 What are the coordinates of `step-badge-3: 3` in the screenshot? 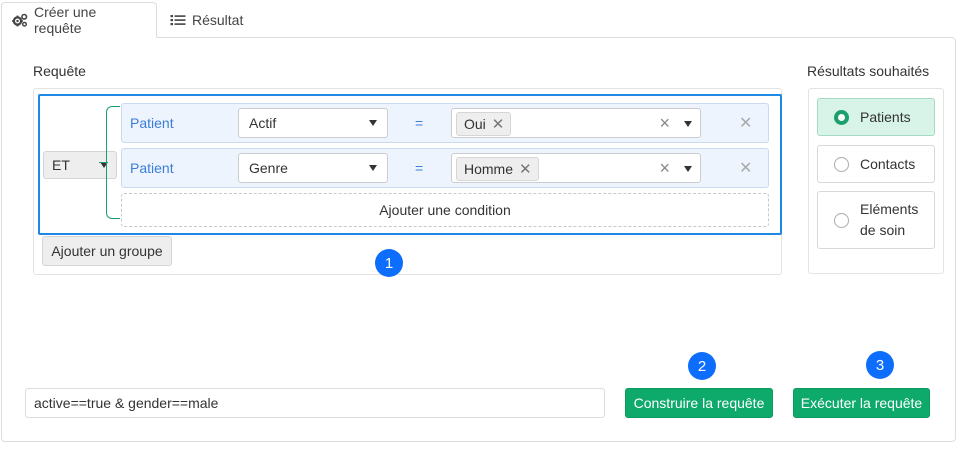 It's located at (880, 365).